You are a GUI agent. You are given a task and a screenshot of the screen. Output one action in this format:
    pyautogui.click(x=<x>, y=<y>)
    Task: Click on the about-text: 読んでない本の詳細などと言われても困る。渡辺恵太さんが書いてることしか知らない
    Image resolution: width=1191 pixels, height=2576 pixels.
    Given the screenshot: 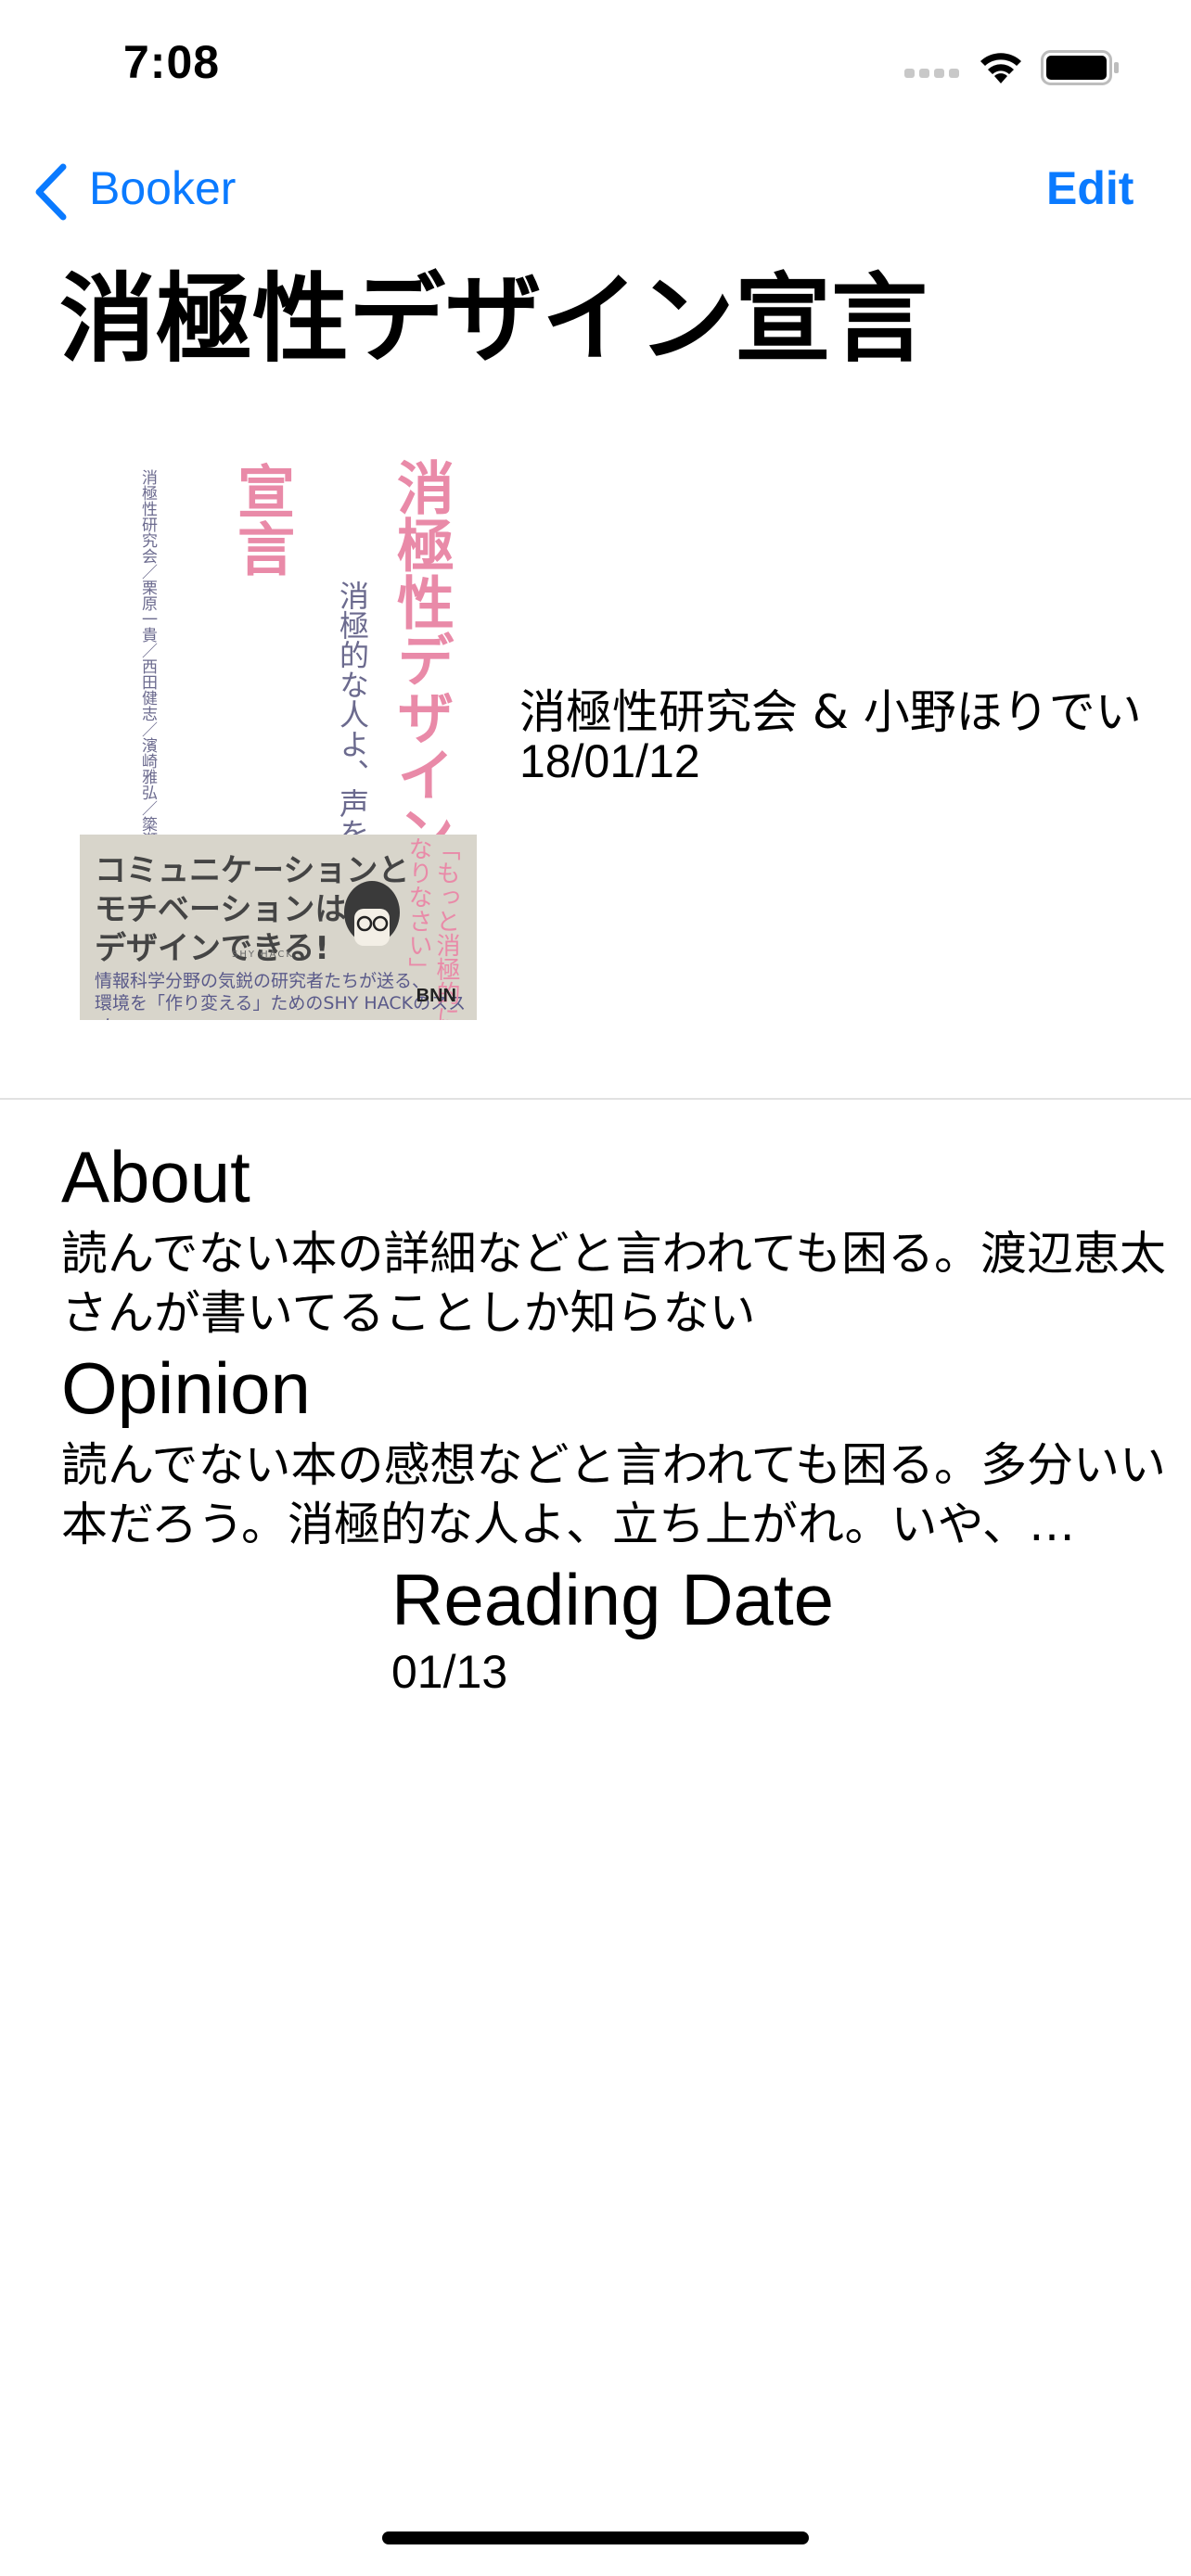 What is the action you would take?
    pyautogui.click(x=613, y=1283)
    